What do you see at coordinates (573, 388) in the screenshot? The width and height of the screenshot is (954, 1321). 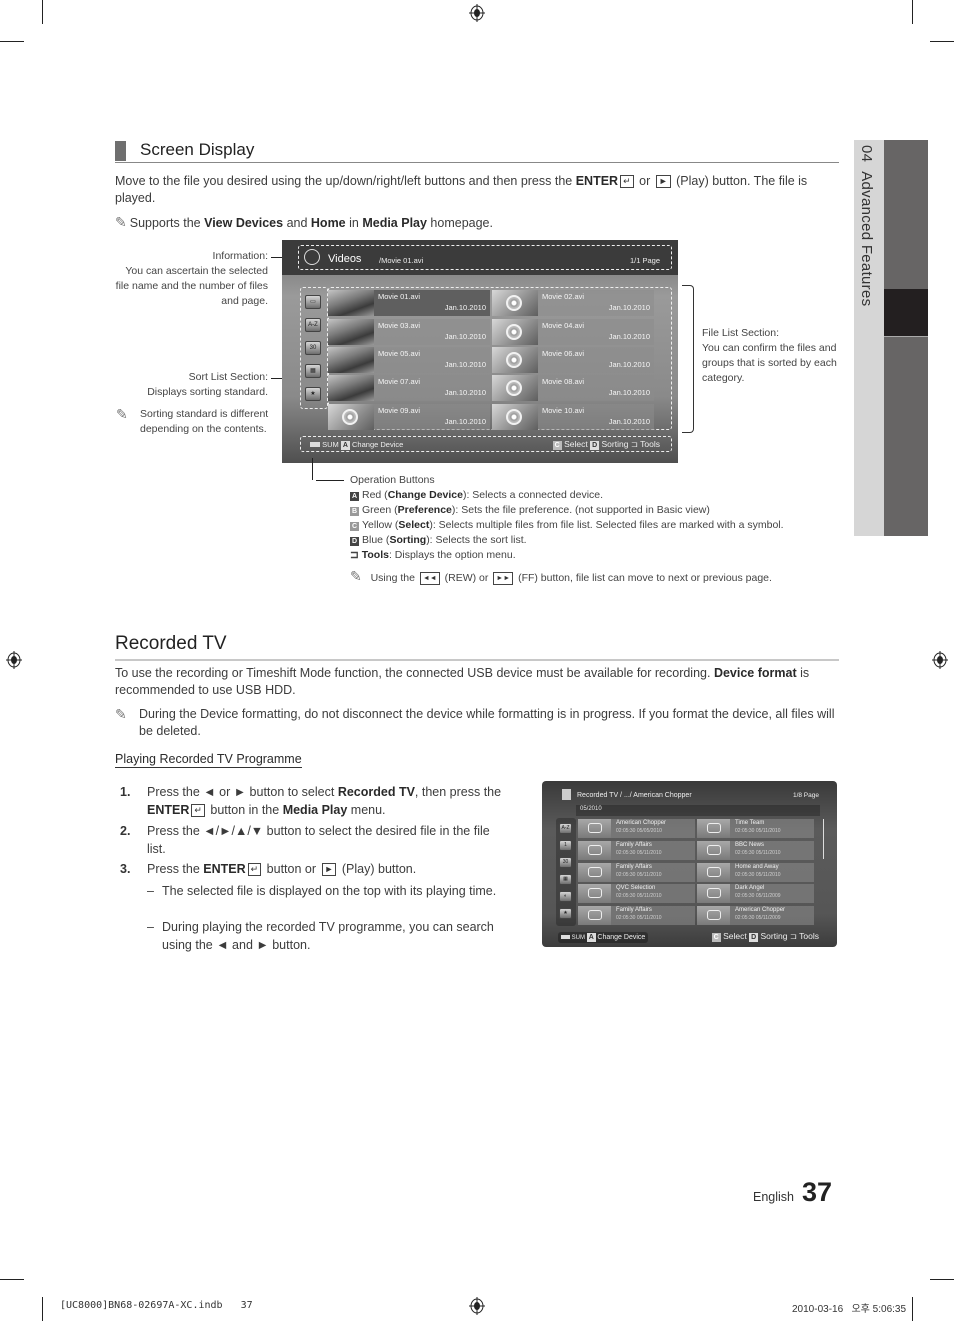 I see `file-item: Movie 08.avi Jan.10.2010` at bounding box center [573, 388].